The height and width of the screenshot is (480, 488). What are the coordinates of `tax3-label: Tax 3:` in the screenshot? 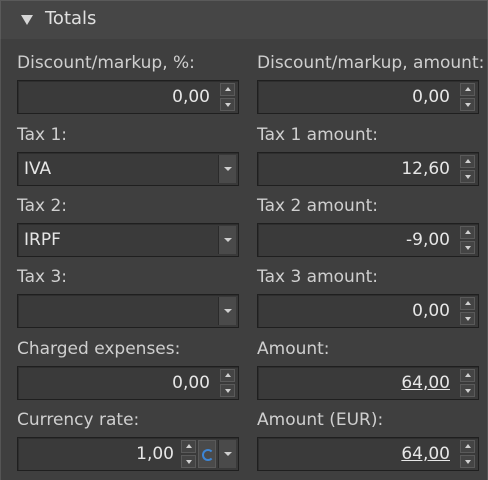 It's located at (42, 277).